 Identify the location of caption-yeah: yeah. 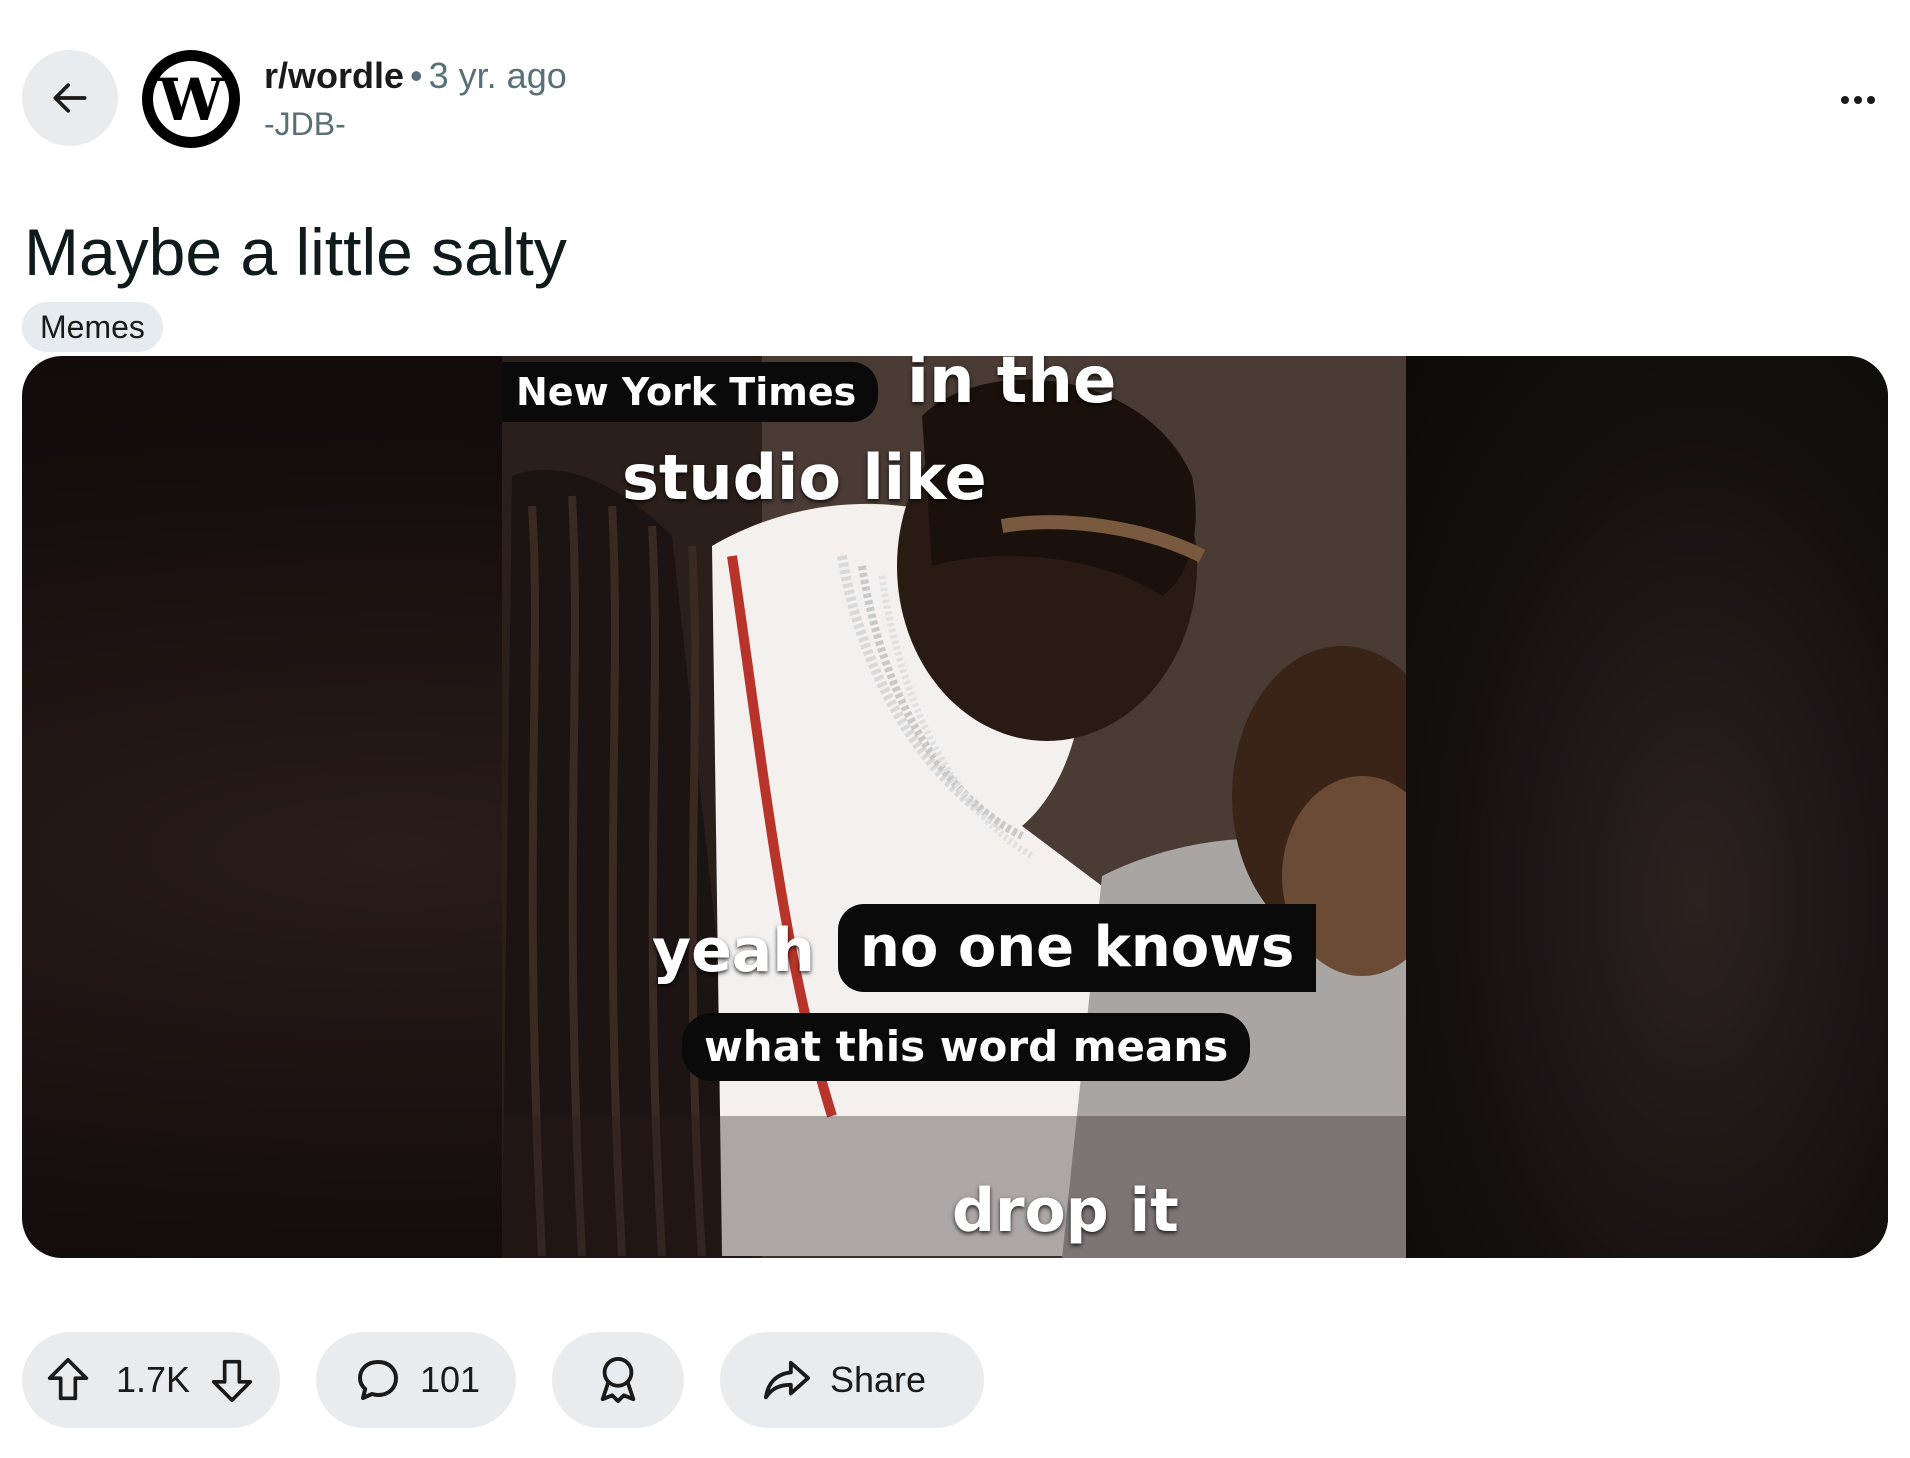
(734, 951).